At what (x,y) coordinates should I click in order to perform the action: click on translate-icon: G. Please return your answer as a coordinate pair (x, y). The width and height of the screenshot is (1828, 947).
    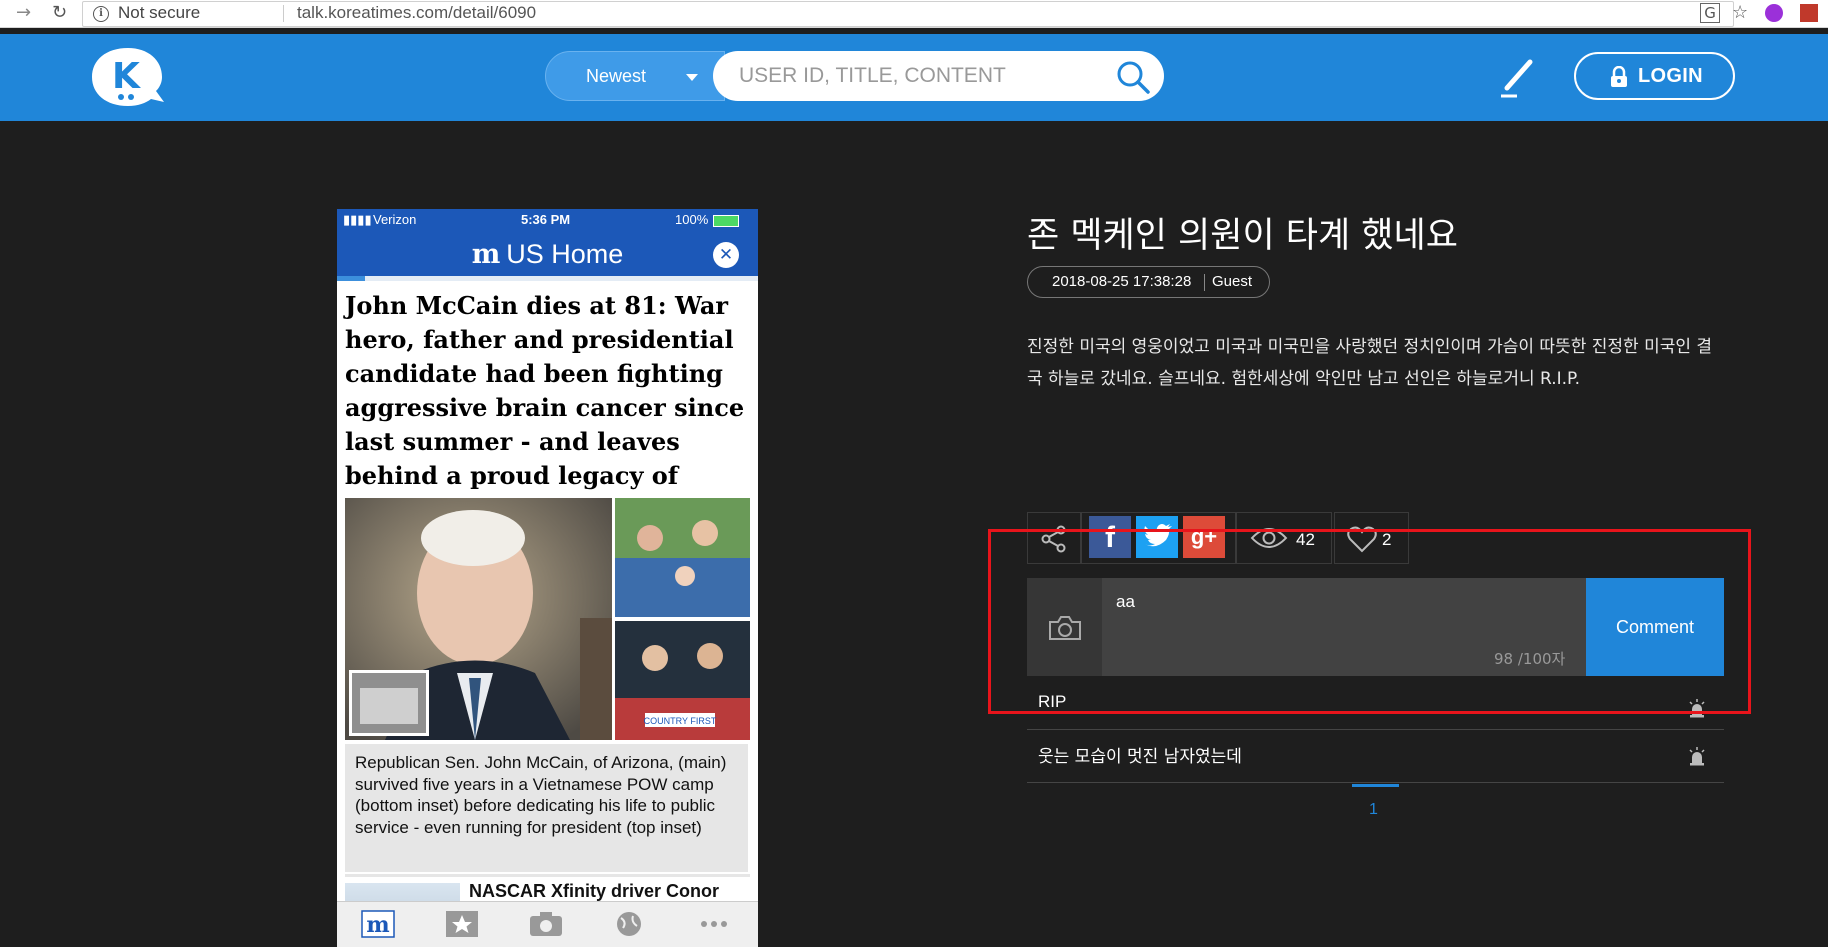
    Looking at the image, I should click on (1710, 13).